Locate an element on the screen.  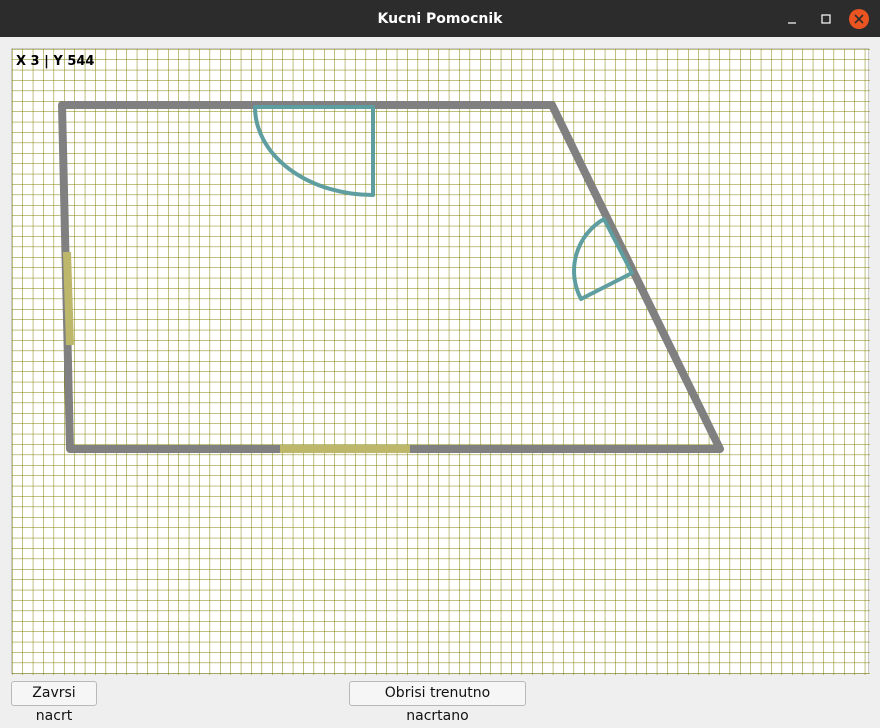
close-icon is located at coordinates (859, 19).